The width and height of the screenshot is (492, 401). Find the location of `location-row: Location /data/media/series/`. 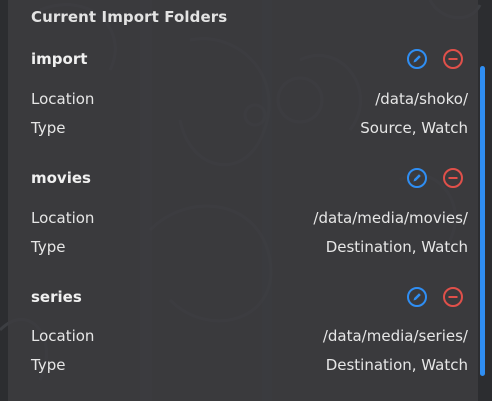

location-row: Location /data/media/series/ is located at coordinates (249, 337).